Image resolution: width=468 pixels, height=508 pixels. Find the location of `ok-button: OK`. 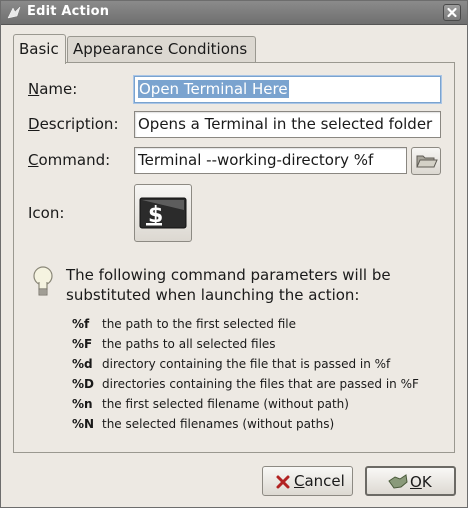

ok-button: OK is located at coordinates (410, 481).